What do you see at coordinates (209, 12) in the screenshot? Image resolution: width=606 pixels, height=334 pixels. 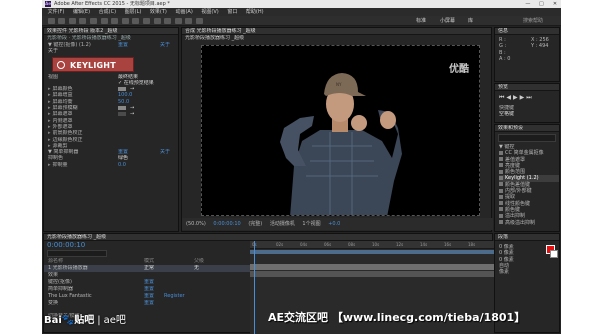 I see `menu-view: 视图(V)` at bounding box center [209, 12].